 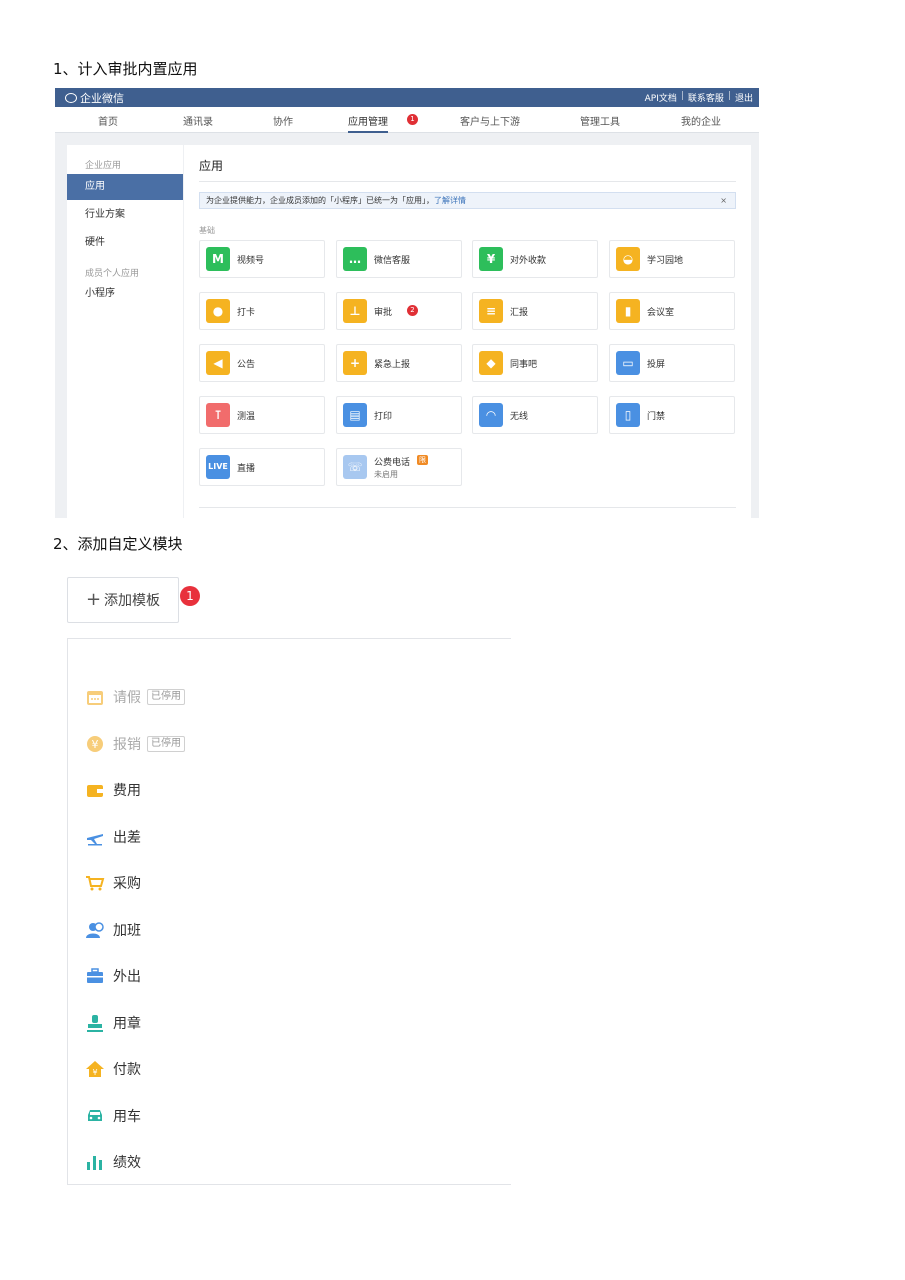 What do you see at coordinates (422, 460) in the screenshot?
I see `app-tag: 限` at bounding box center [422, 460].